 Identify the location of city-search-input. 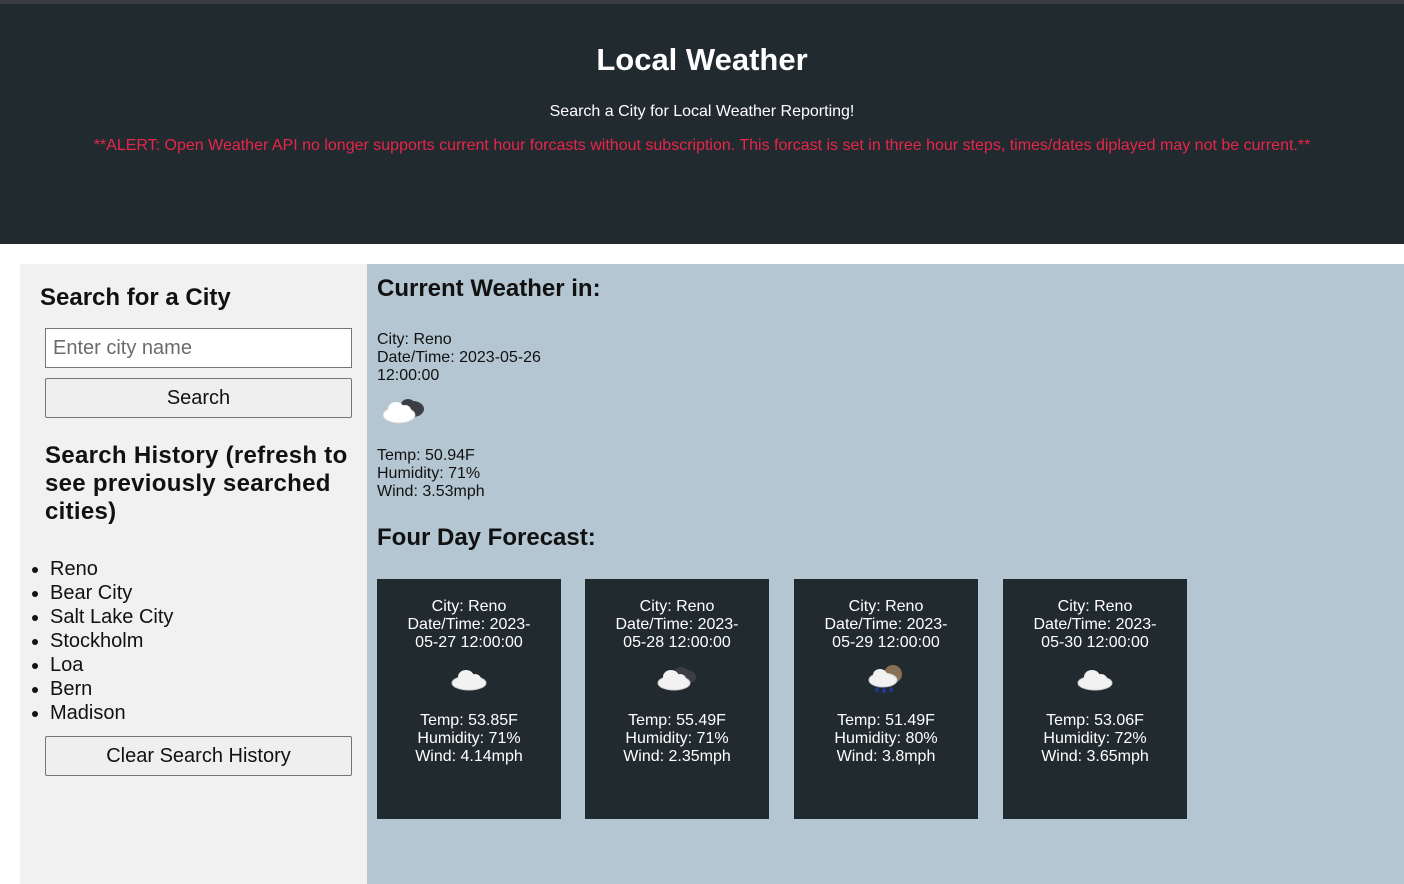
(198, 348).